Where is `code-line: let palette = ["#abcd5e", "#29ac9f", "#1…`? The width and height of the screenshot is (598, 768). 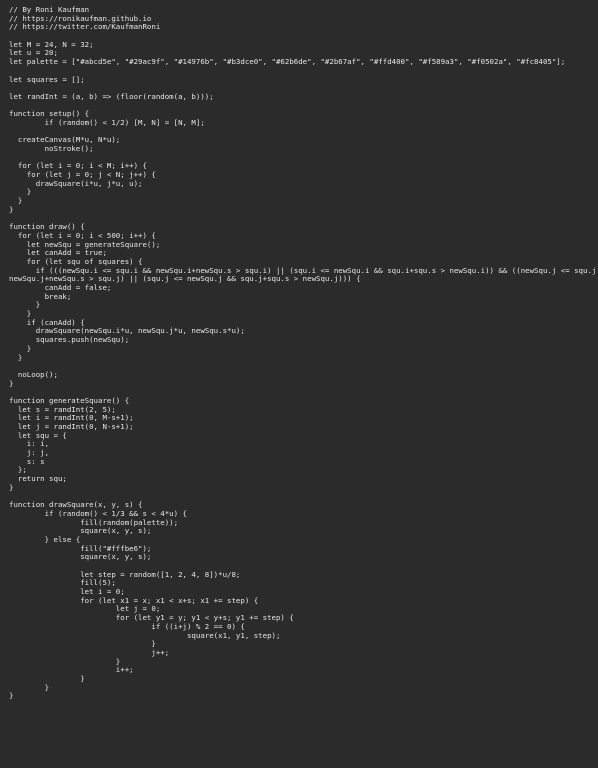 code-line: let palette = ["#abcd5e", "#29ac9f", "#1… is located at coordinates (287, 62).